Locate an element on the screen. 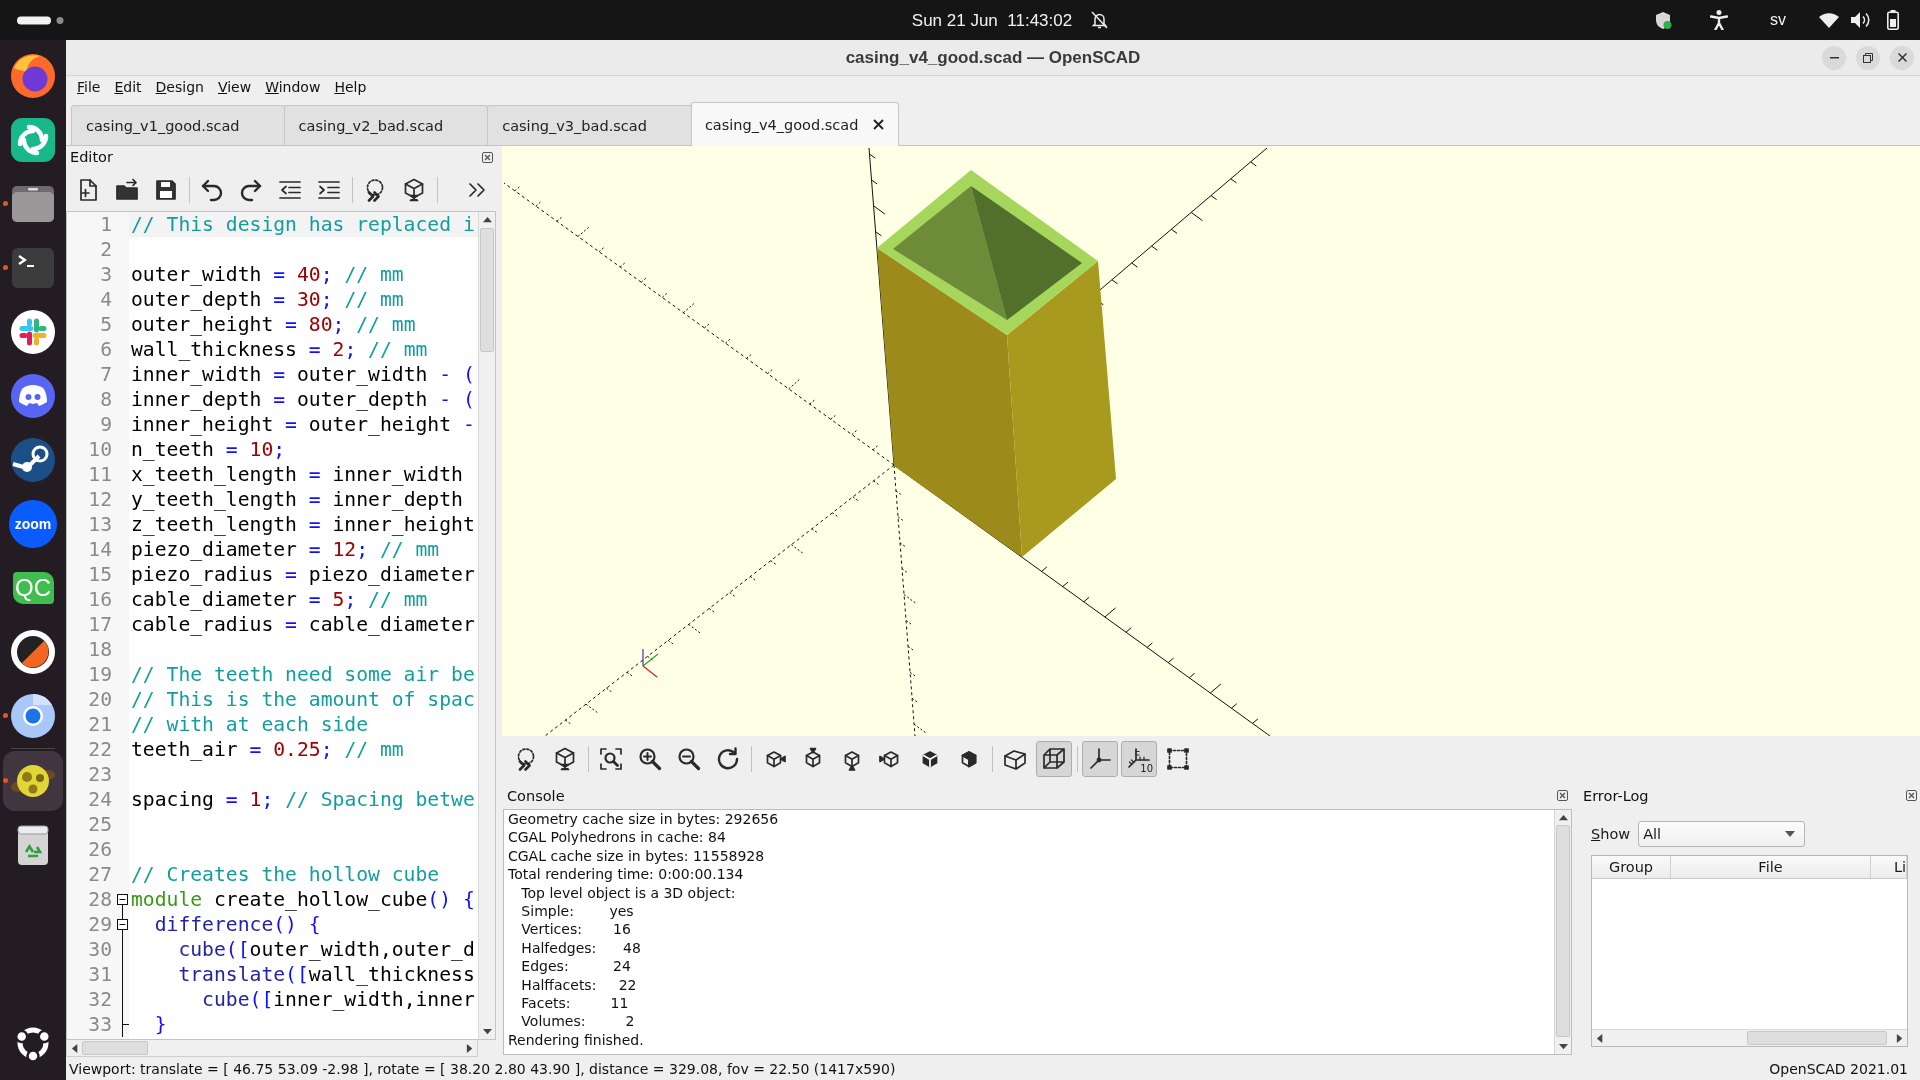  code-line: z_teeth_length = inner_height is located at coordinates (303, 524).